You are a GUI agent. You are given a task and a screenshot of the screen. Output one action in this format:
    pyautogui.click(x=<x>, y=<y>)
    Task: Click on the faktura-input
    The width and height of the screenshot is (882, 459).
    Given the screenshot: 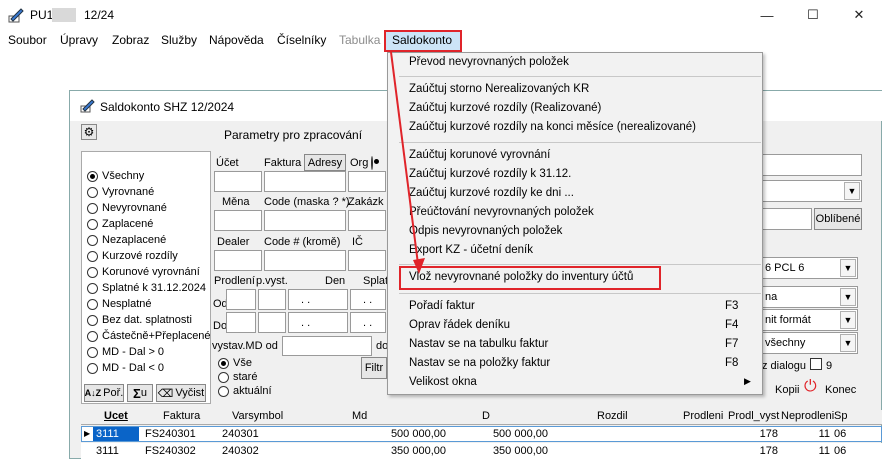 What is the action you would take?
    pyautogui.click(x=305, y=181)
    